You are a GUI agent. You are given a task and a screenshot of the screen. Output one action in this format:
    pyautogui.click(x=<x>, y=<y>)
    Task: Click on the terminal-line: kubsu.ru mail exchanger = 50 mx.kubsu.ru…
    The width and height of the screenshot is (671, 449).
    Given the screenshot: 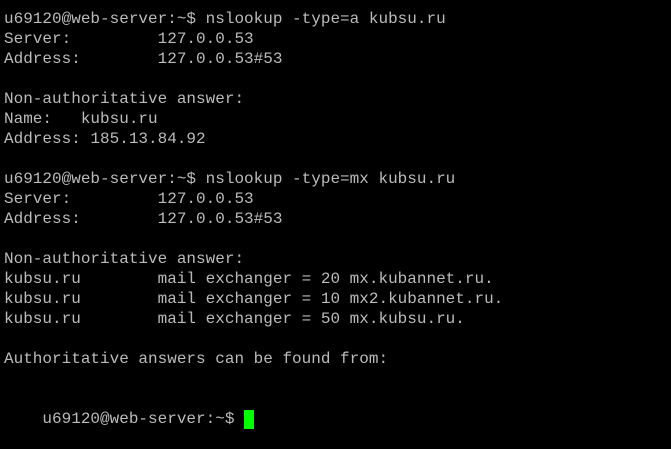 What is the action you would take?
    pyautogui.click(x=234, y=319)
    